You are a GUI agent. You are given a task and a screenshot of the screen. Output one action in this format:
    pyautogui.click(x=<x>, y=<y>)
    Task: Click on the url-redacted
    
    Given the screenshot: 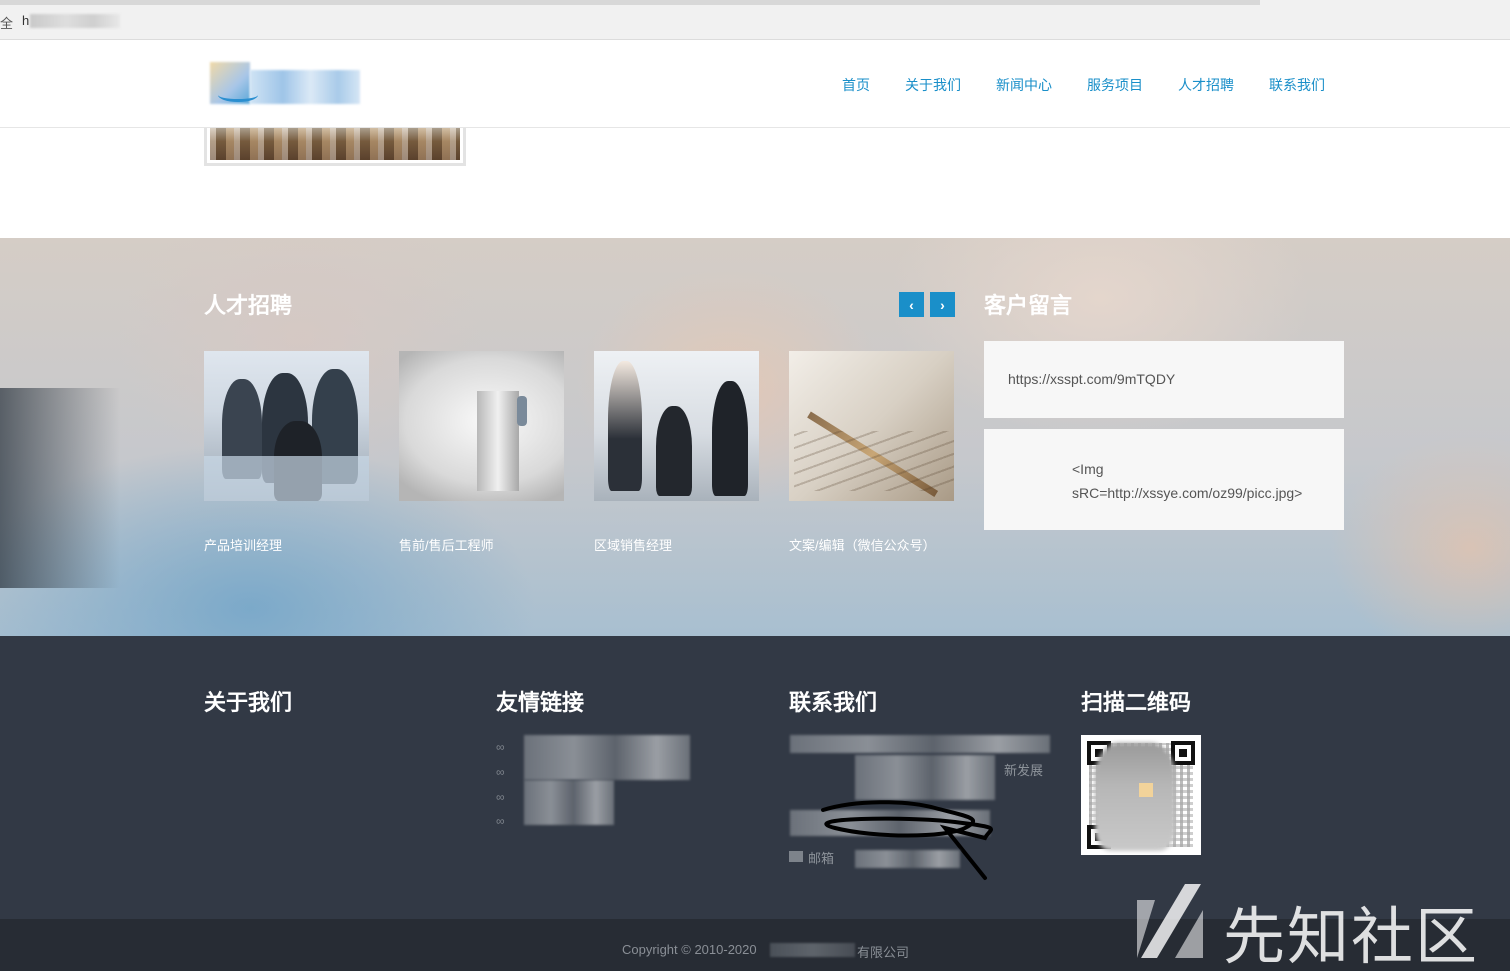 What is the action you would take?
    pyautogui.click(x=75, y=21)
    